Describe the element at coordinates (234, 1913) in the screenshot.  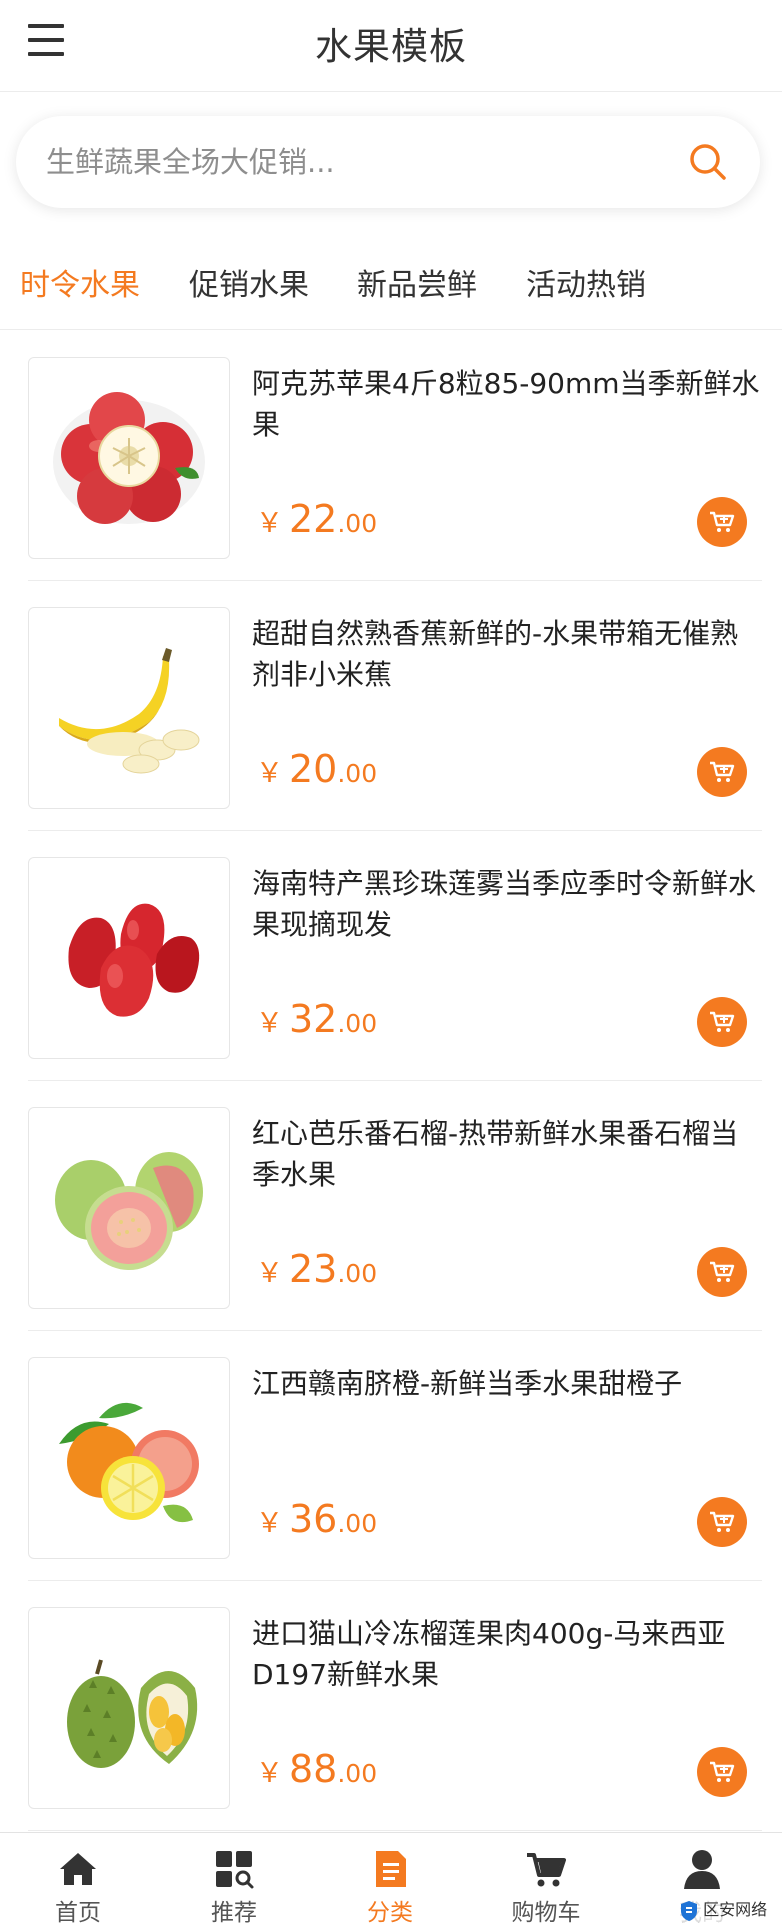
I see `nav-recommend-label: 推荐` at that location.